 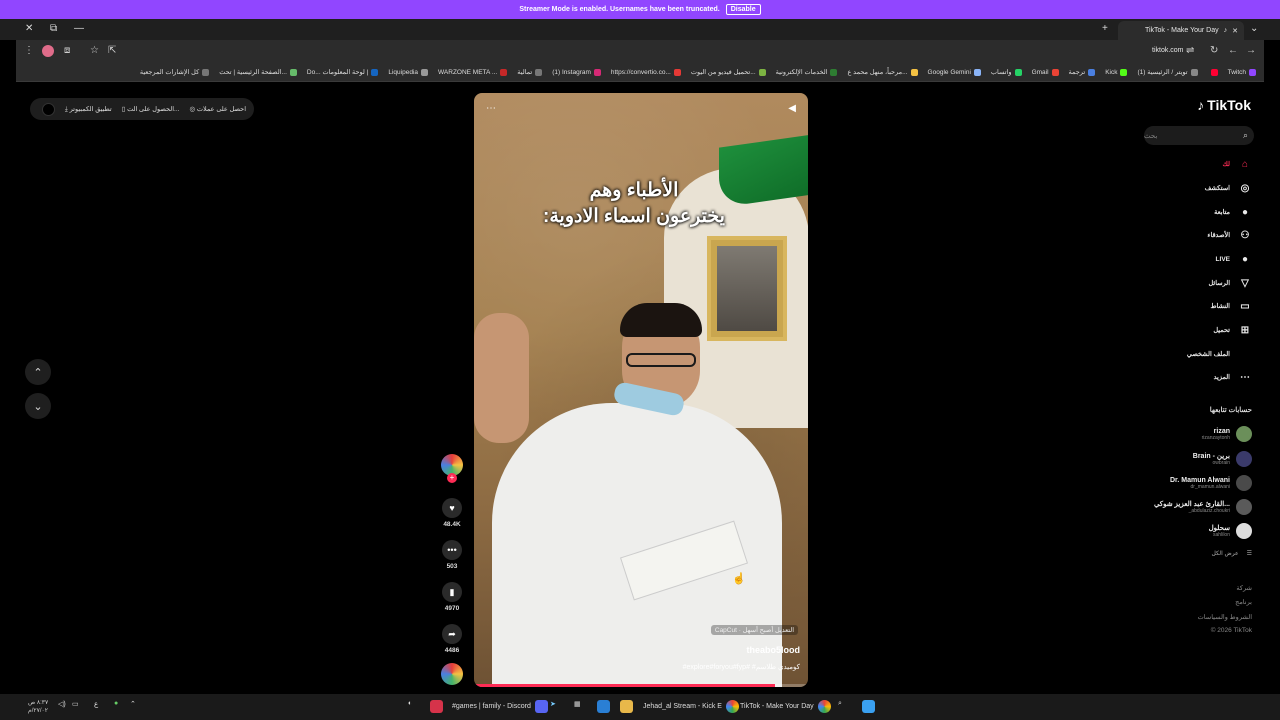 What do you see at coordinates (1224, 105) in the screenshot?
I see `tiktok-logo: ♪ TikTok` at bounding box center [1224, 105].